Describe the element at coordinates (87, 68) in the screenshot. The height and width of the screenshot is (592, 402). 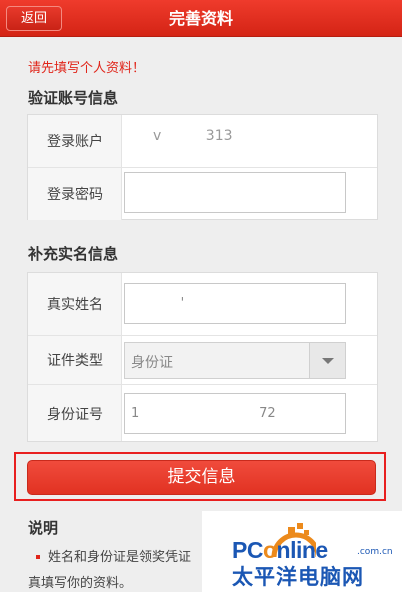
I see `hint-text: 请先填写个人资料！` at that location.